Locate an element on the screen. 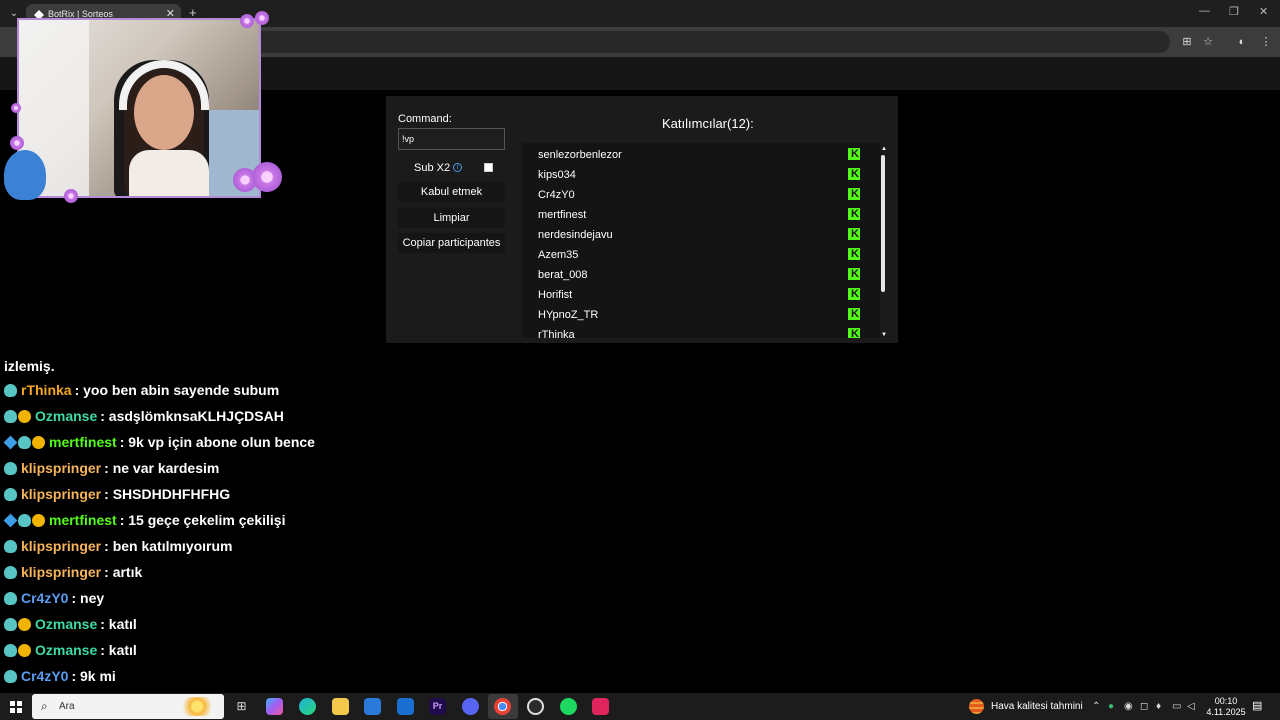 This screenshot has height=720, width=1280. scroll-down-arrow-icon: ▼ is located at coordinates (884, 335).